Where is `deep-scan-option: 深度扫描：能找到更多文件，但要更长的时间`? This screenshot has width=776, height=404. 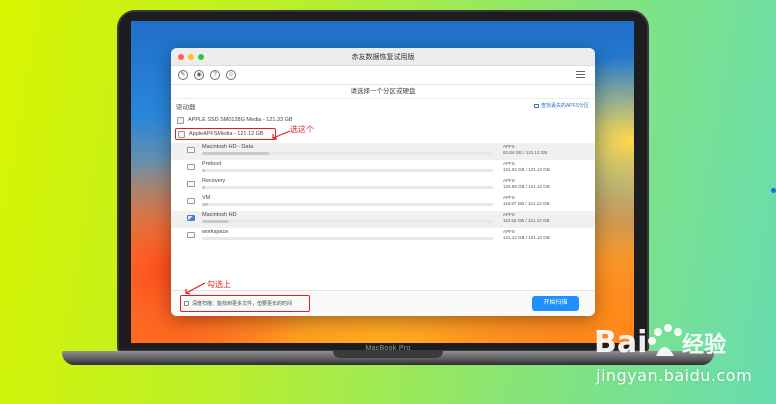 deep-scan-option: 深度扫描：能找到更多文件，但要更长的时间 is located at coordinates (245, 303).